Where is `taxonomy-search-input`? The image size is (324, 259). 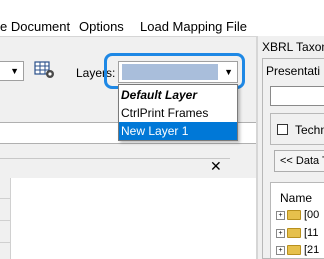
taxonomy-search-input is located at coordinates (297, 96).